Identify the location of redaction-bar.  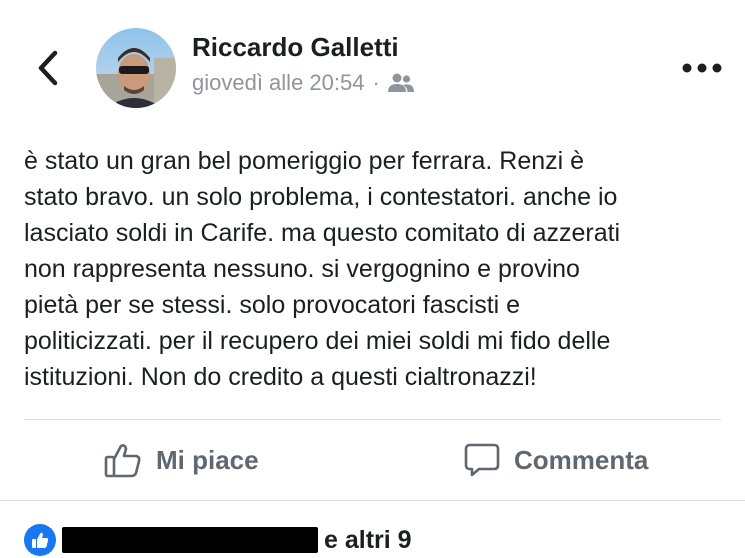
(190, 540).